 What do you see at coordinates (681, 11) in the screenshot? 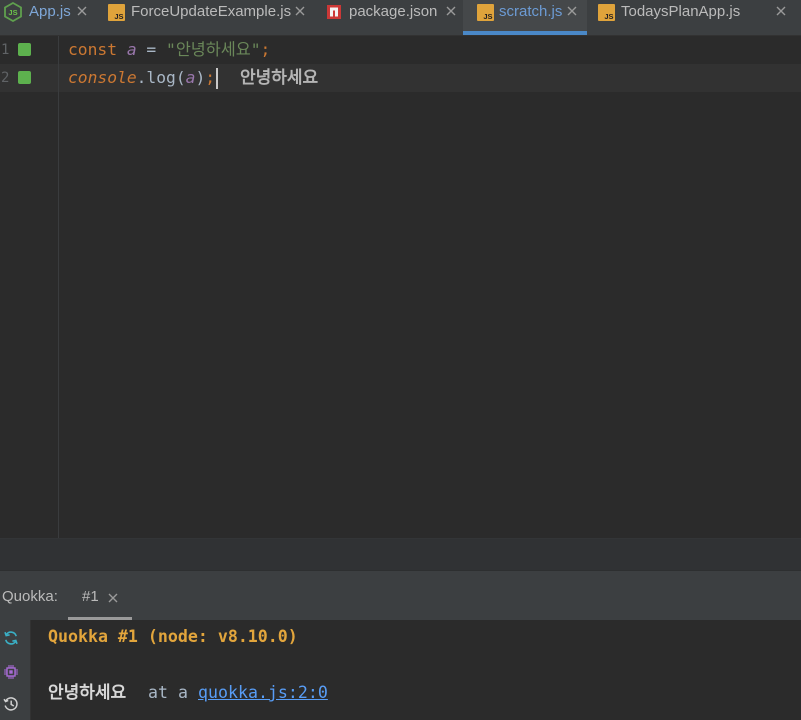
I see `tab-label: TodaysPlanApp.js` at bounding box center [681, 11].